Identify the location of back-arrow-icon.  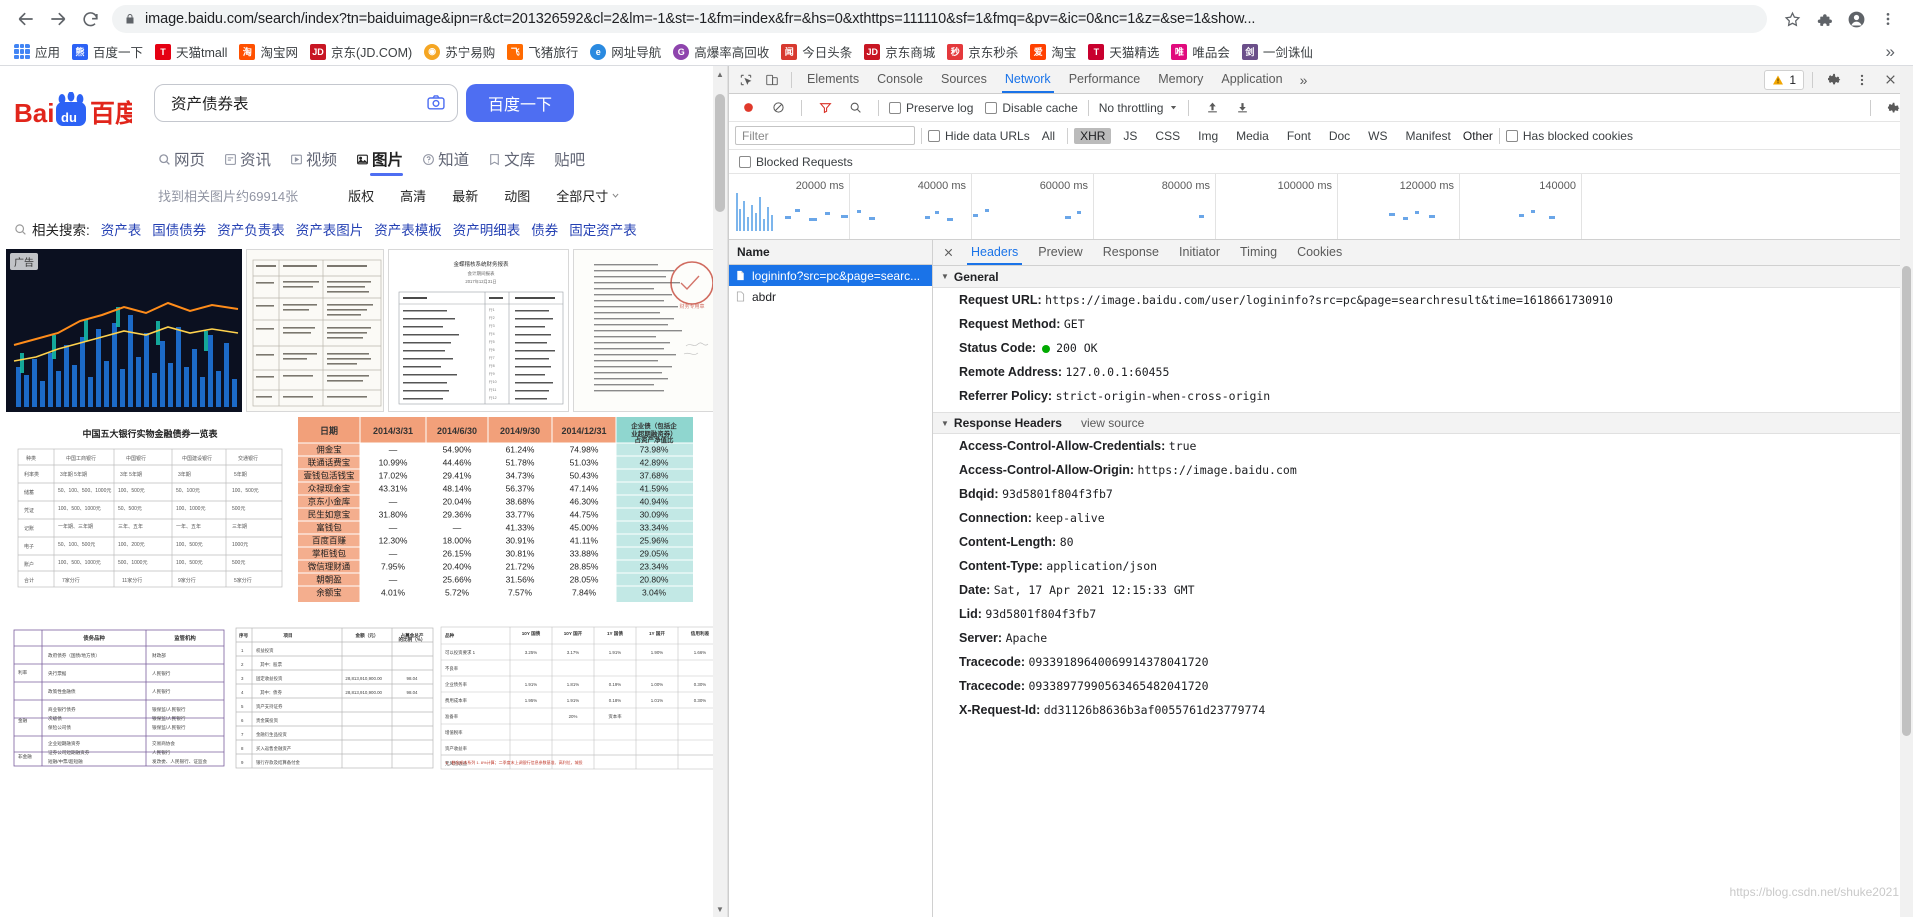
(26, 19).